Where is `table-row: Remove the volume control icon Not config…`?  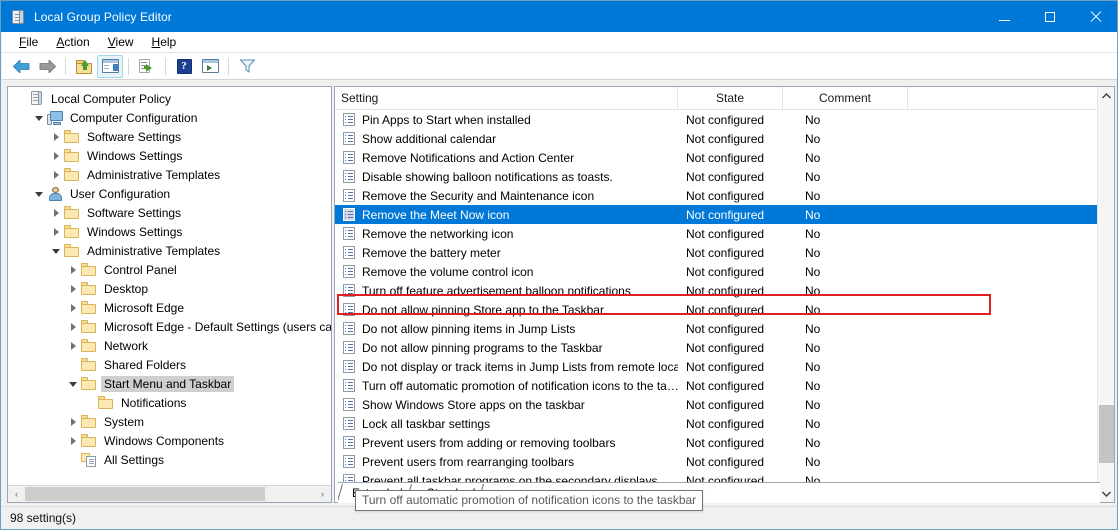 table-row: Remove the volume control icon Not config… is located at coordinates (716, 271).